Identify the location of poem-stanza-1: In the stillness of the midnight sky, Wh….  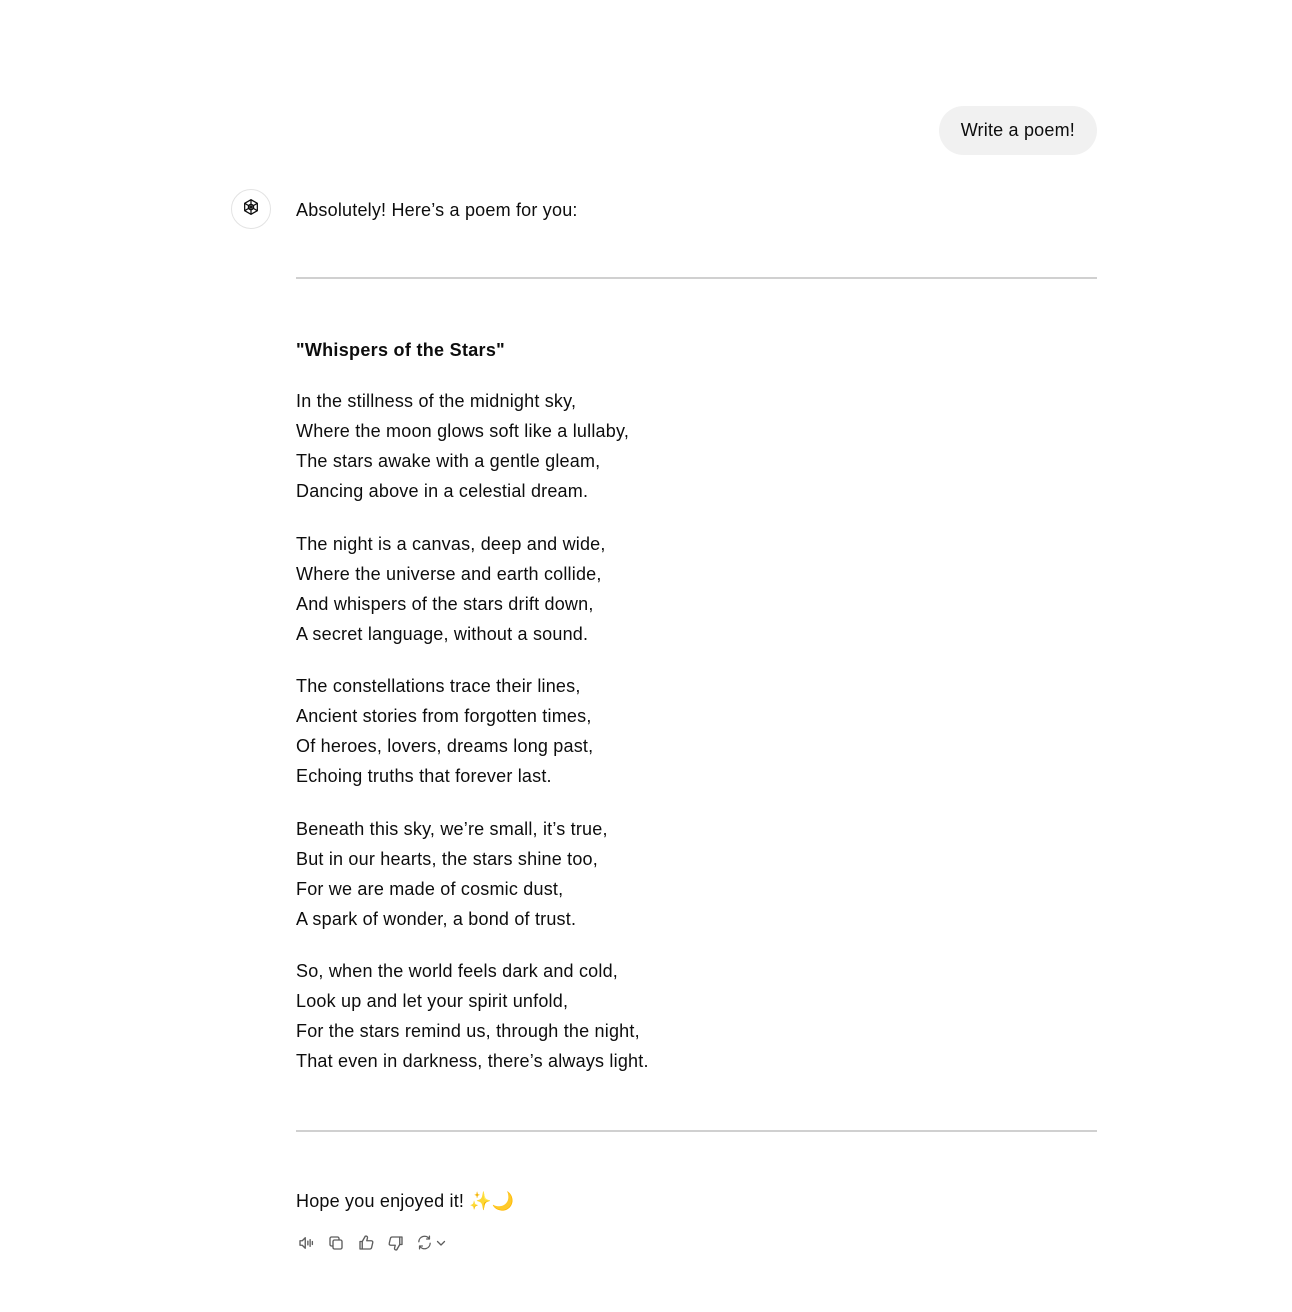
(462, 446).